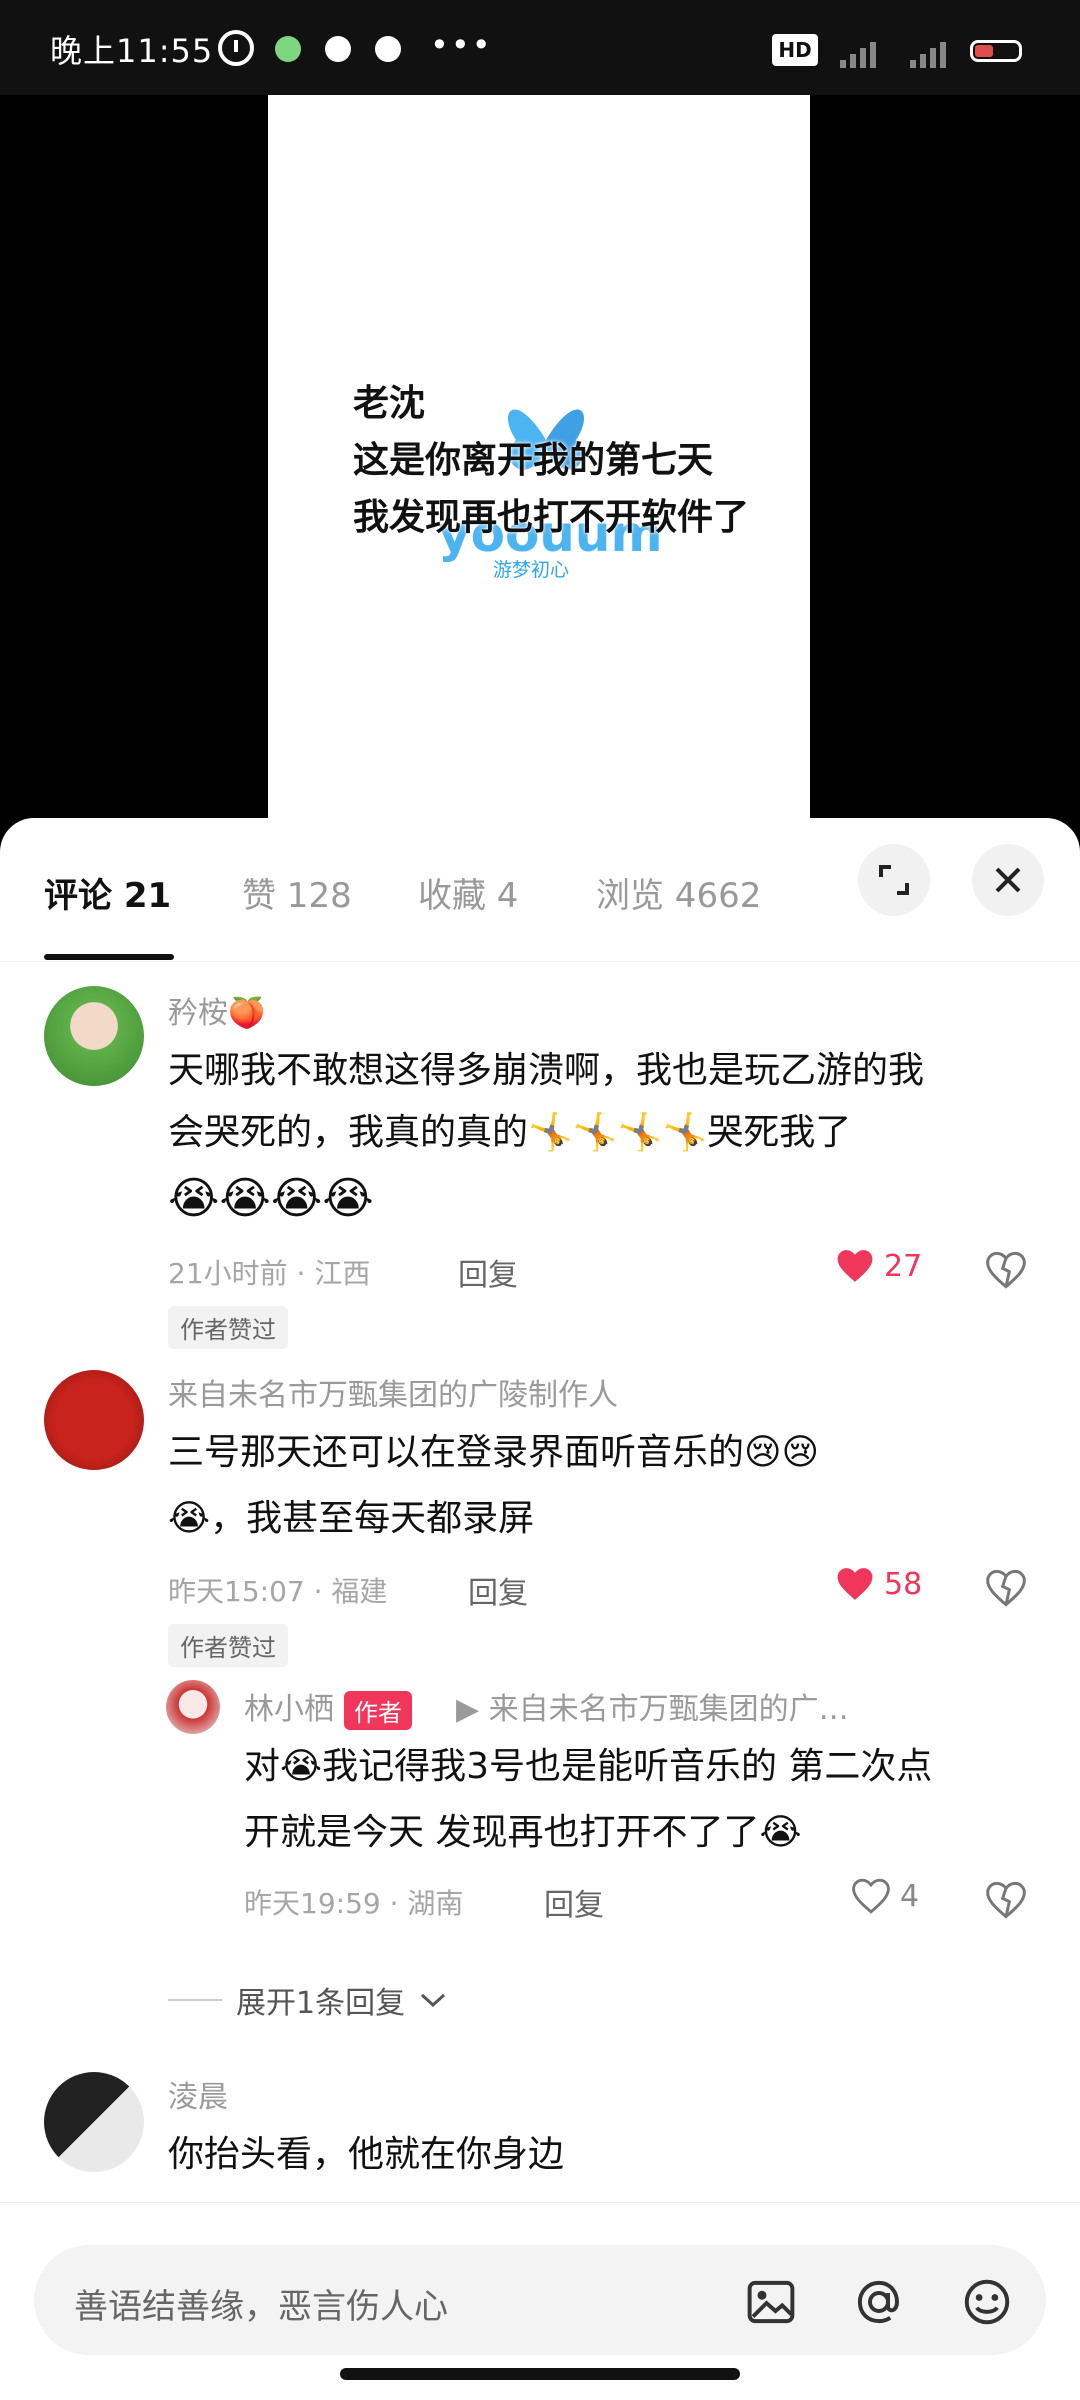  Describe the element at coordinates (289, 1709) in the screenshot. I see `reply-username-text: 林小栖` at that location.